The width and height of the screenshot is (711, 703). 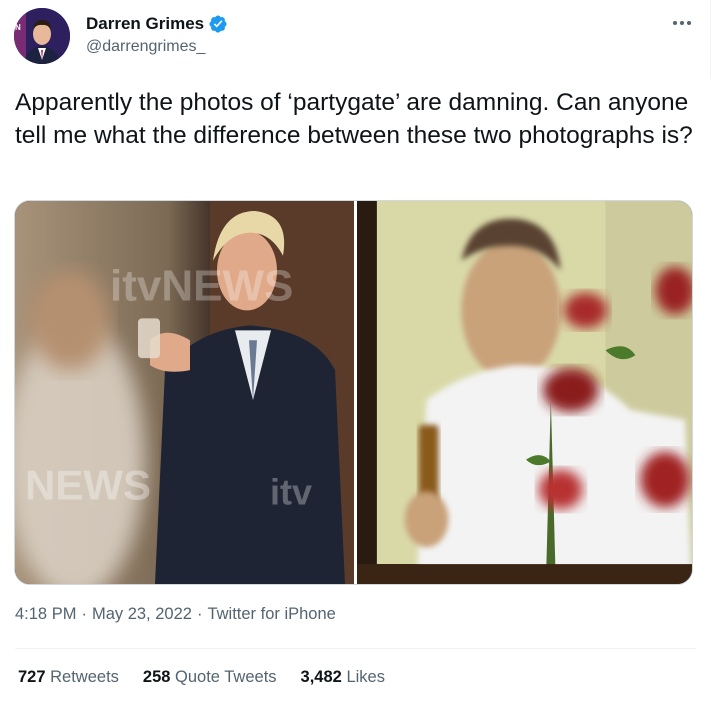 I want to click on retweets-label: Retweets, so click(x=84, y=677).